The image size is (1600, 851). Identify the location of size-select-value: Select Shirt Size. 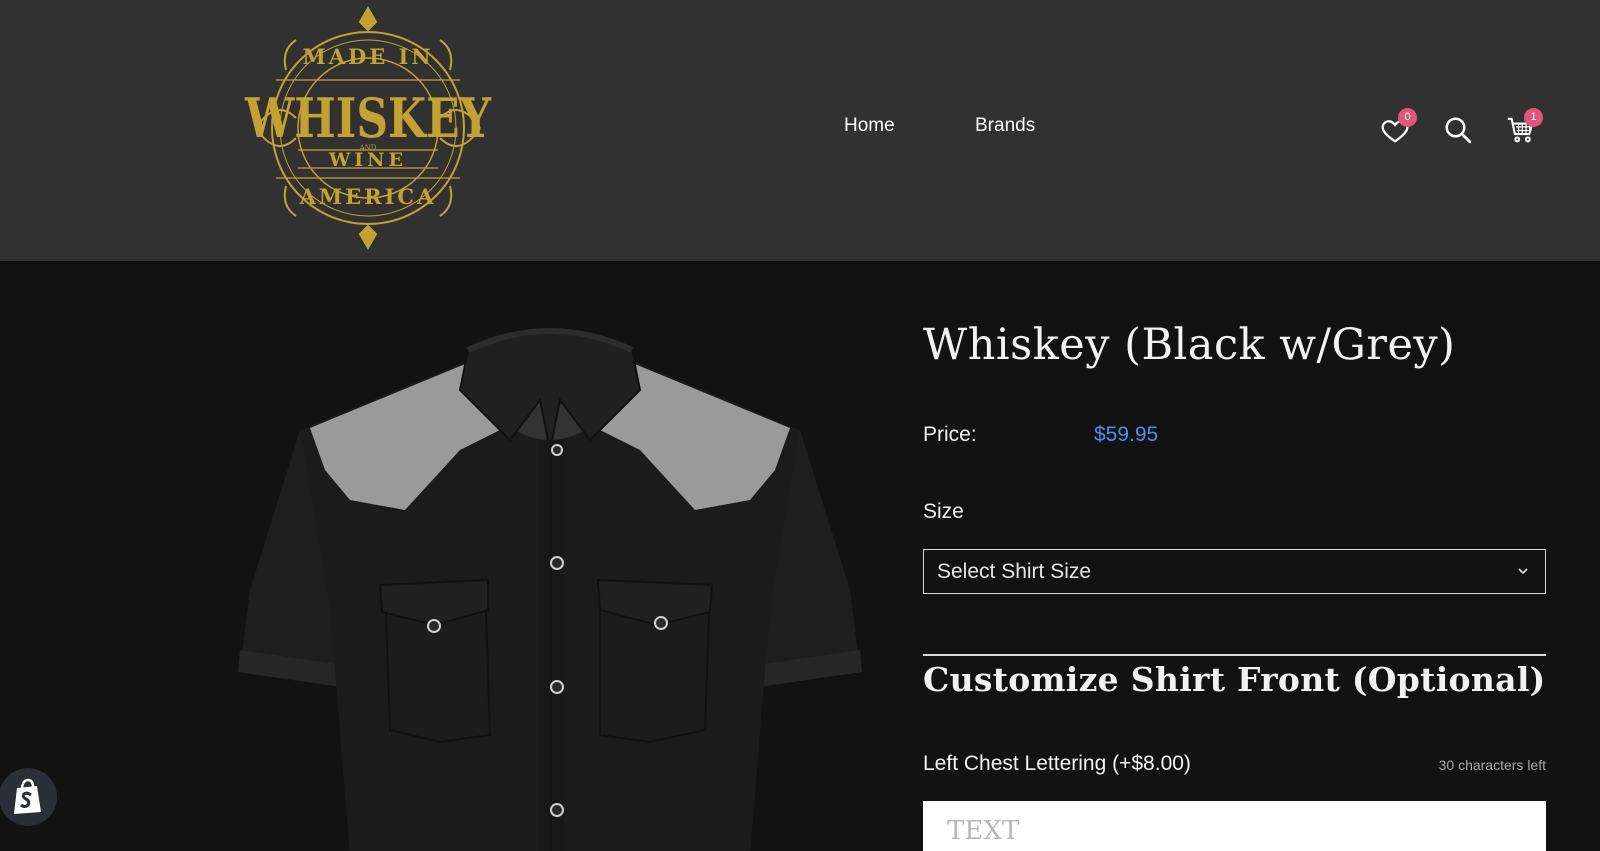
(1014, 571).